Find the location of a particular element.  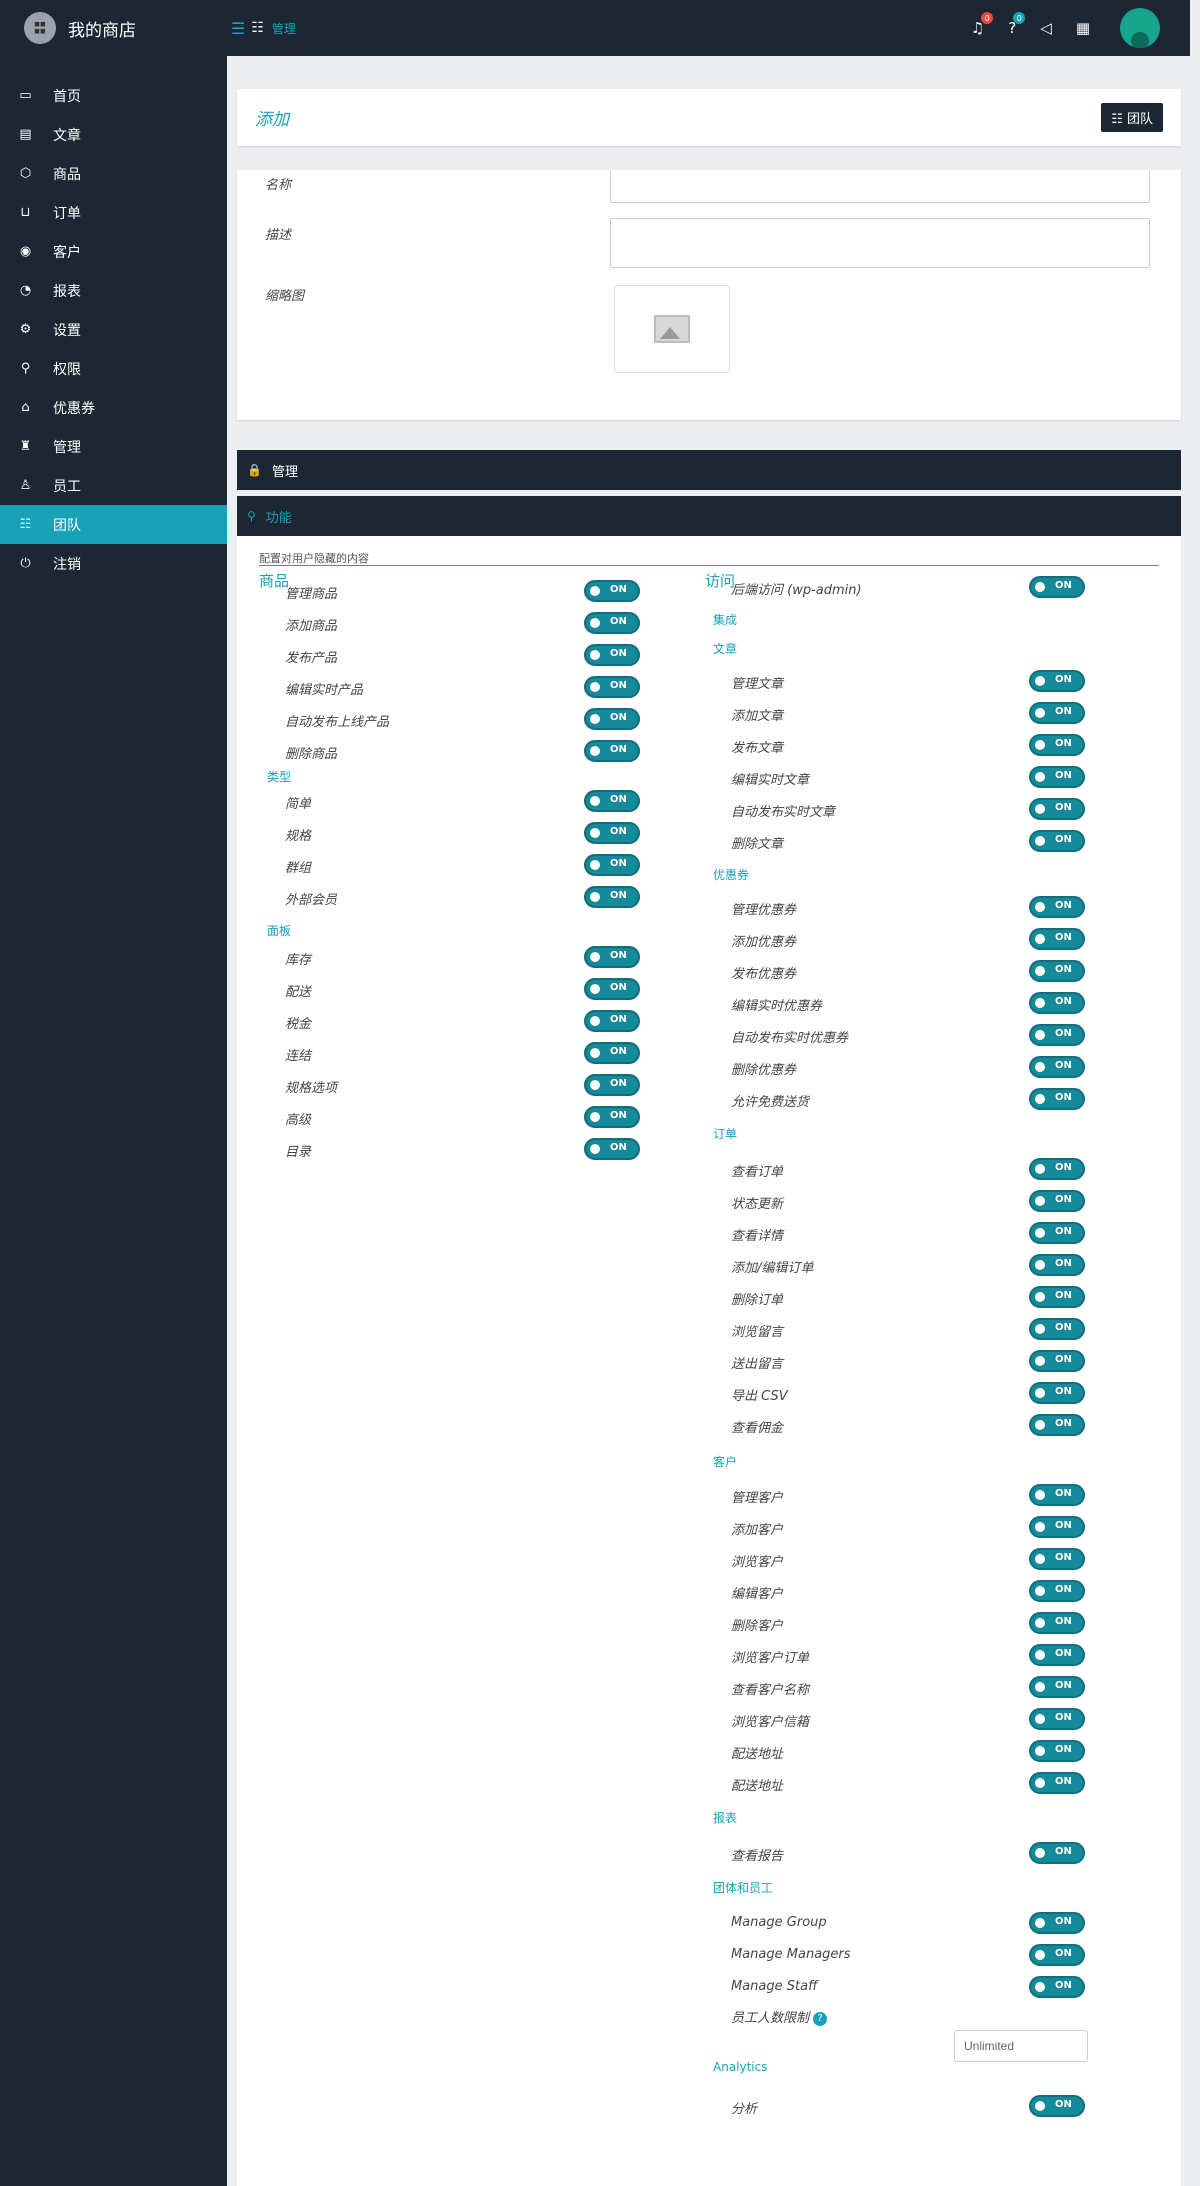

sidebar-item: ♜ 管理 is located at coordinates (113, 446).